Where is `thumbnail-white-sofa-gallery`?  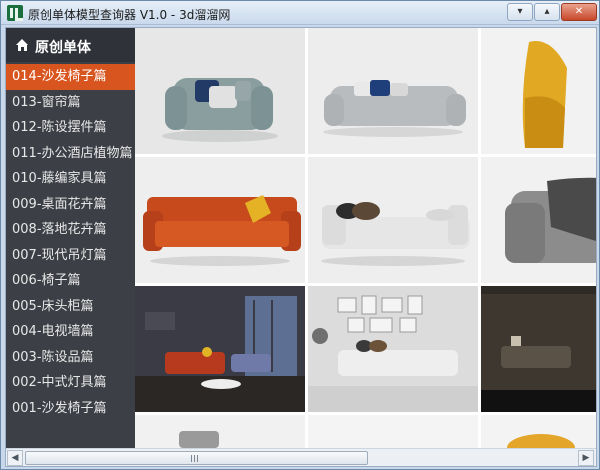
thumbnail-white-sofa-gallery is located at coordinates (393, 349).